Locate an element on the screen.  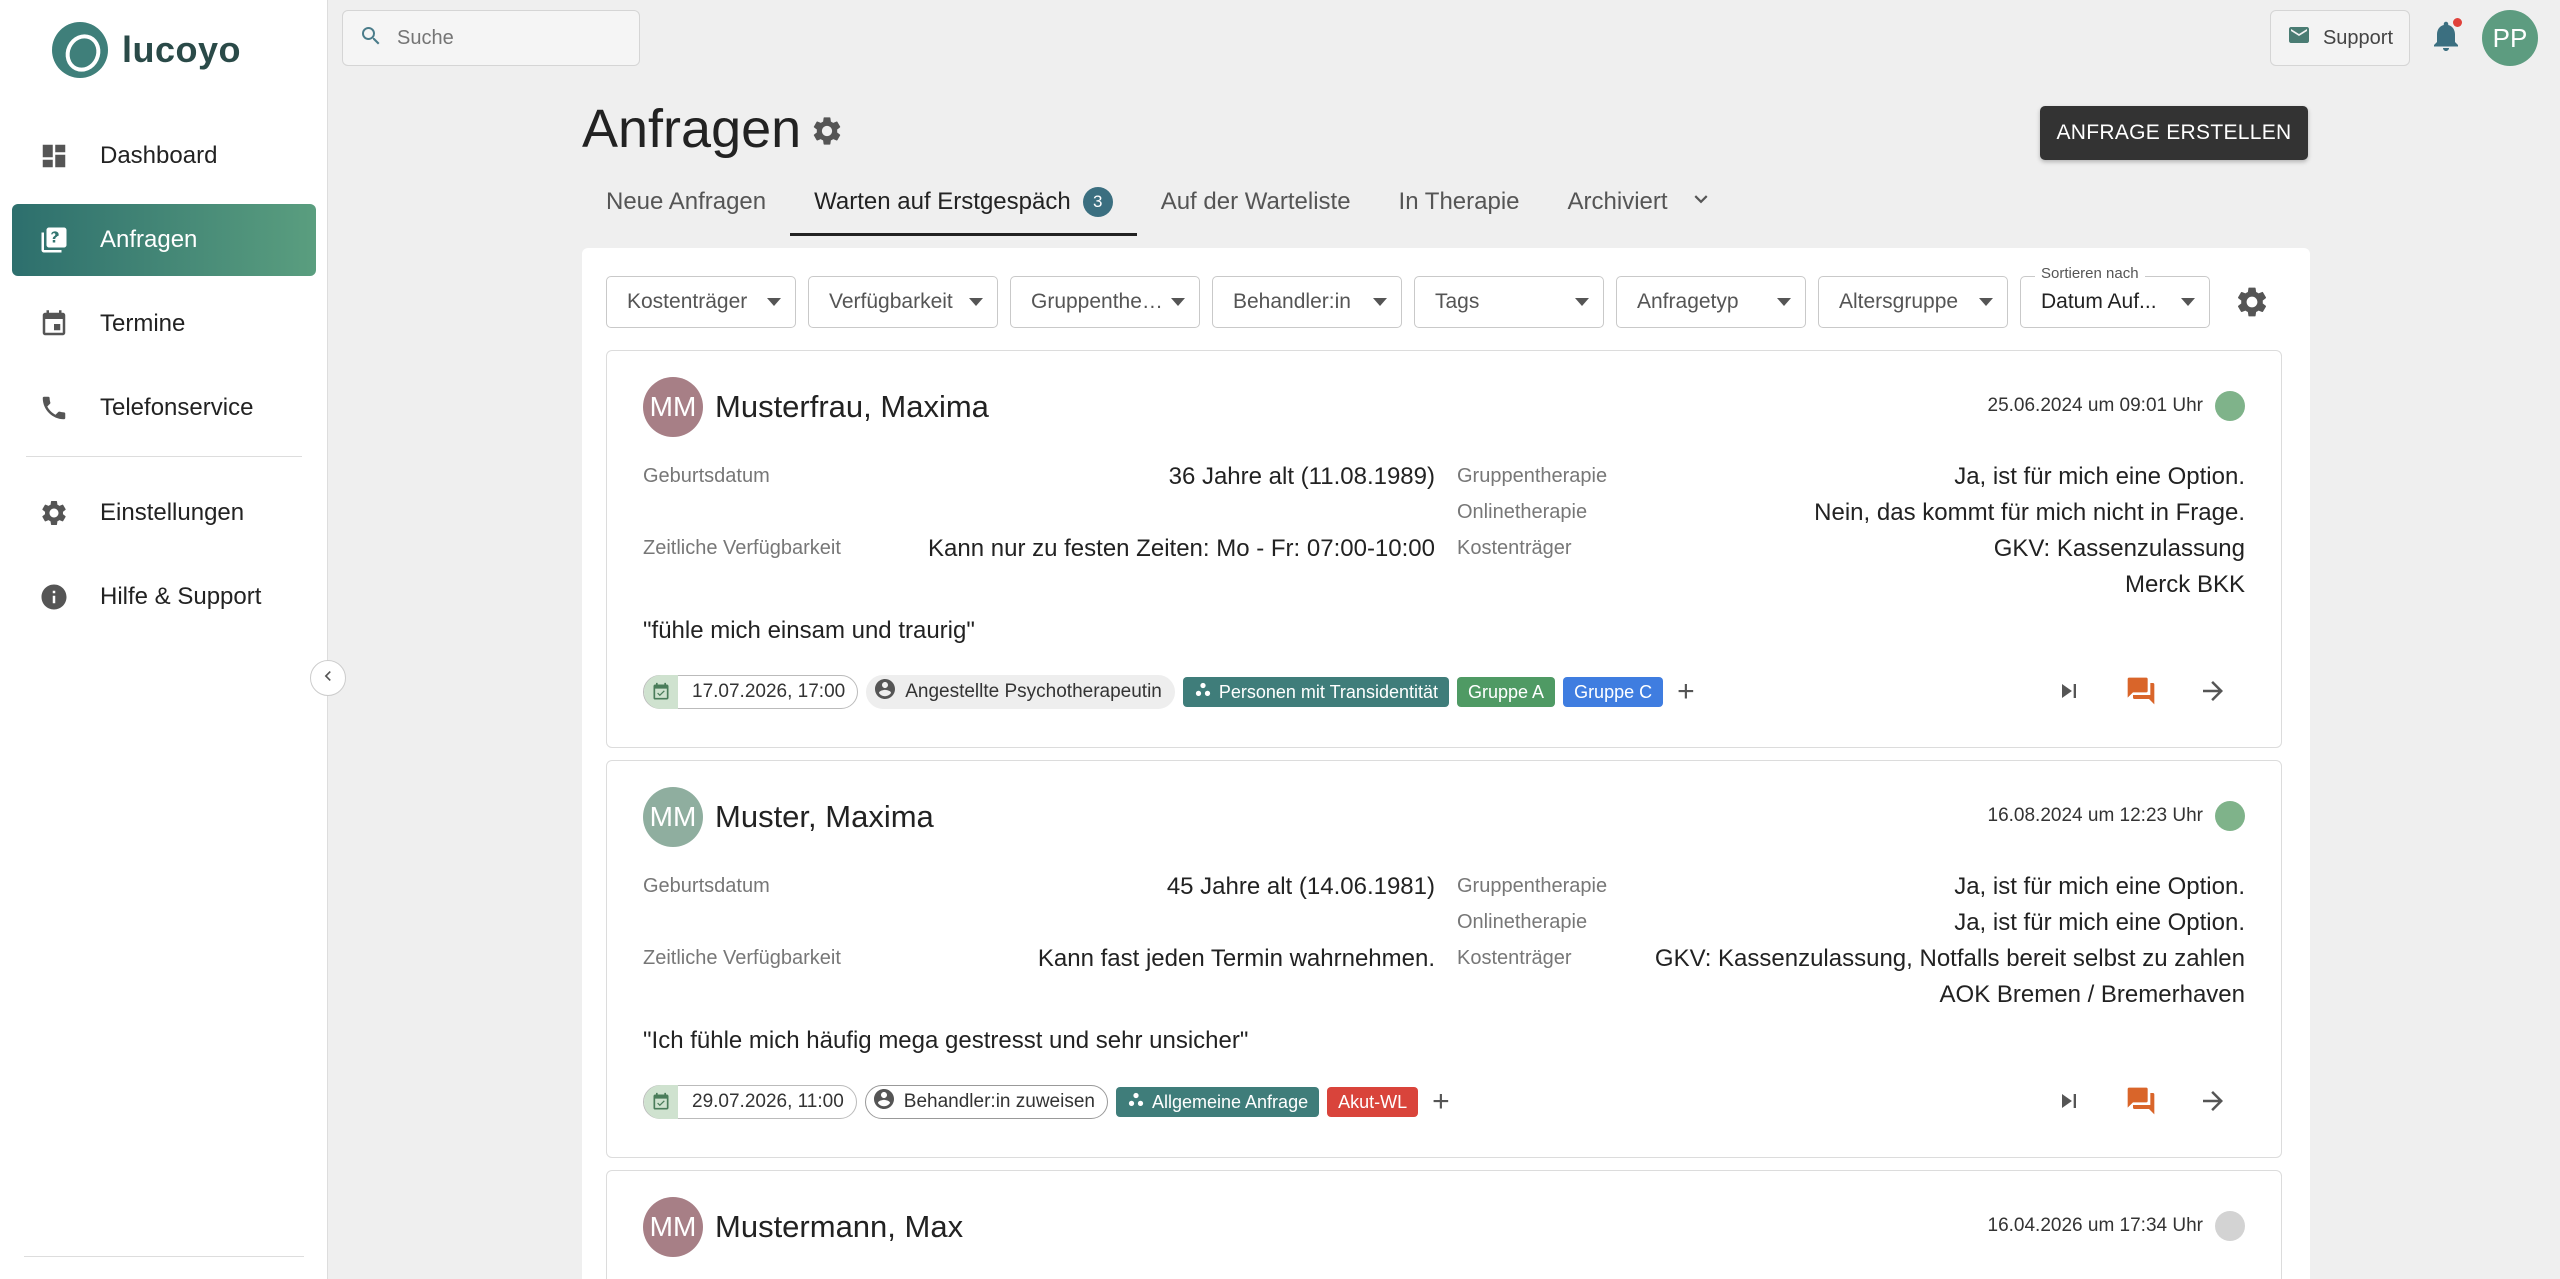
filter-altersgruppe: Altersgruppe is located at coordinates (1913, 302).